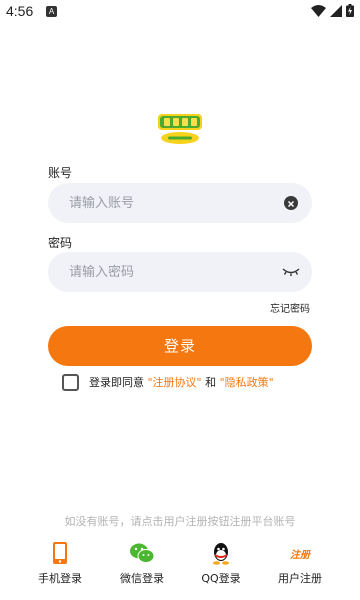  What do you see at coordinates (221, 554) in the screenshot?
I see `qq-icon` at bounding box center [221, 554].